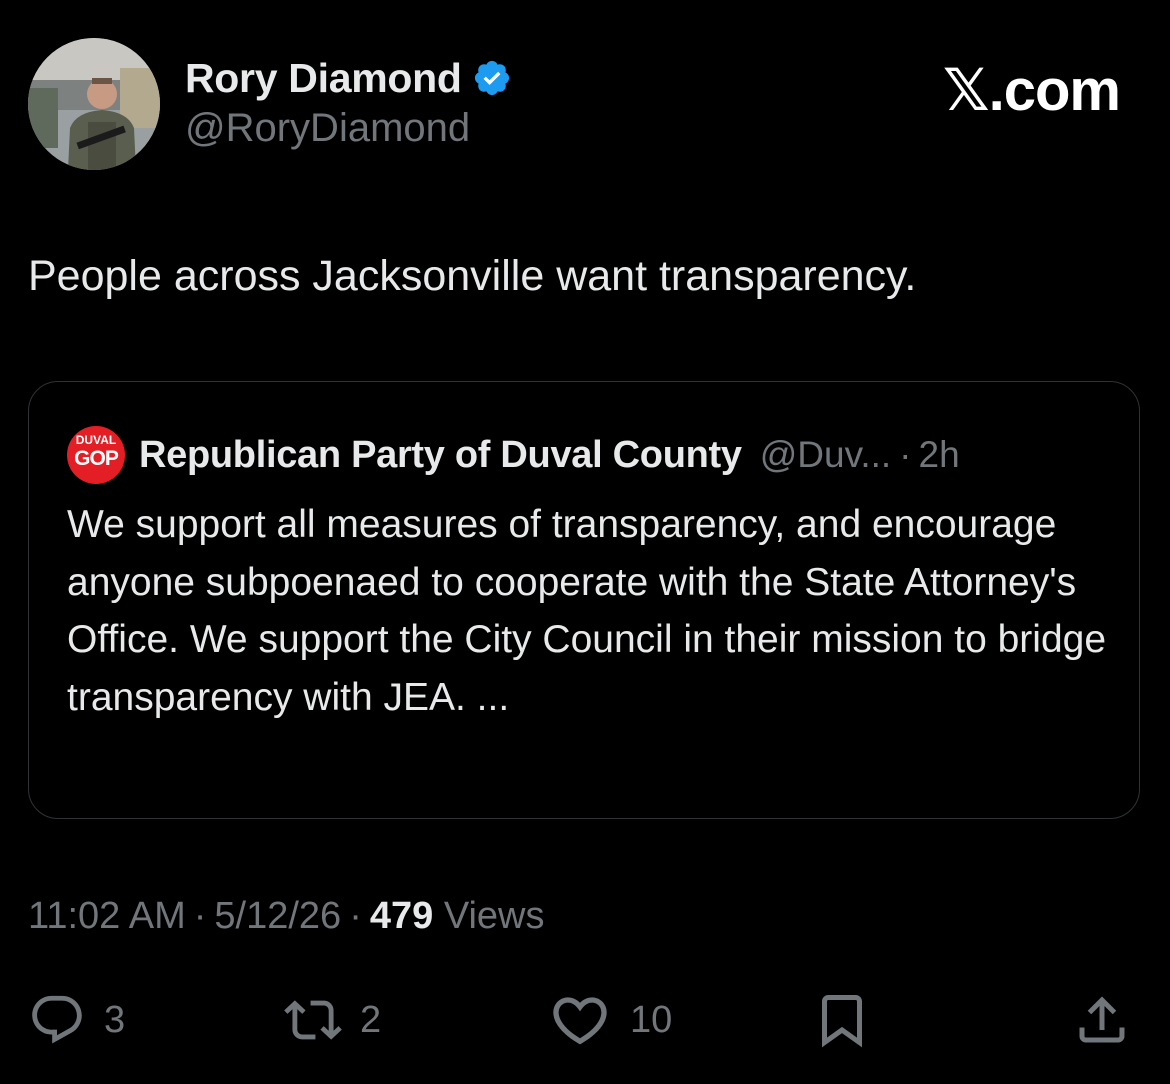 This screenshot has height=1084, width=1170. Describe the element at coordinates (1031, 90) in the screenshot. I see `x-brand-logo: 𝕏.com` at that location.